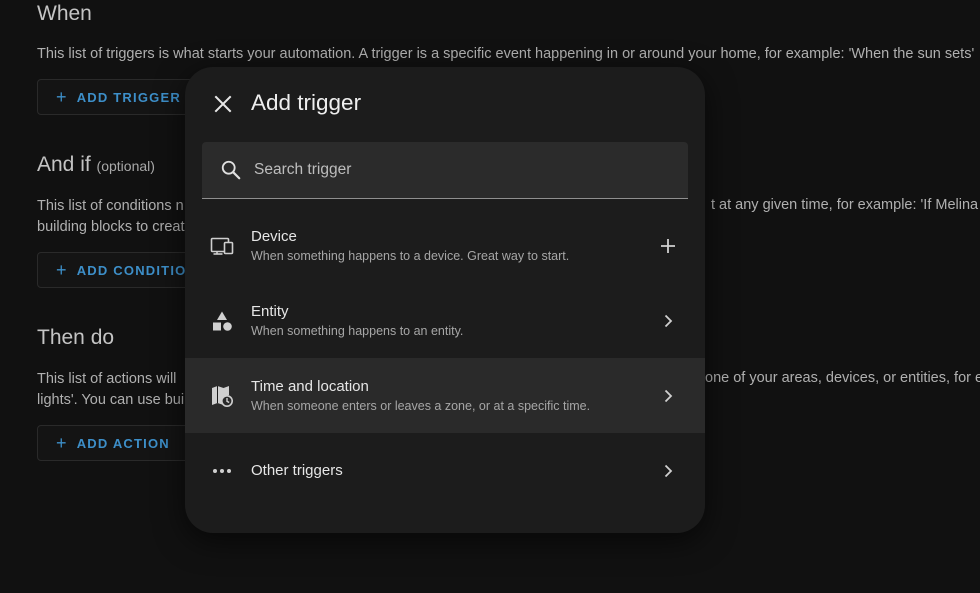  I want to click on shapes-icon, so click(222, 321).